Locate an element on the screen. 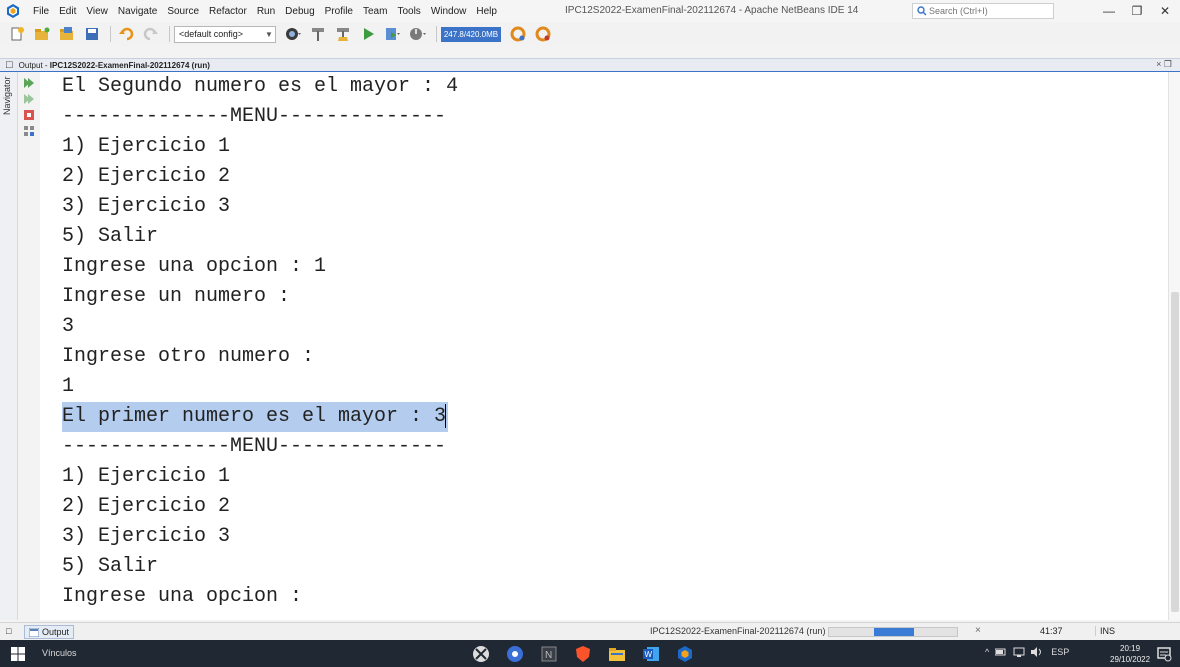  profiler-icon is located at coordinates (418, 34).